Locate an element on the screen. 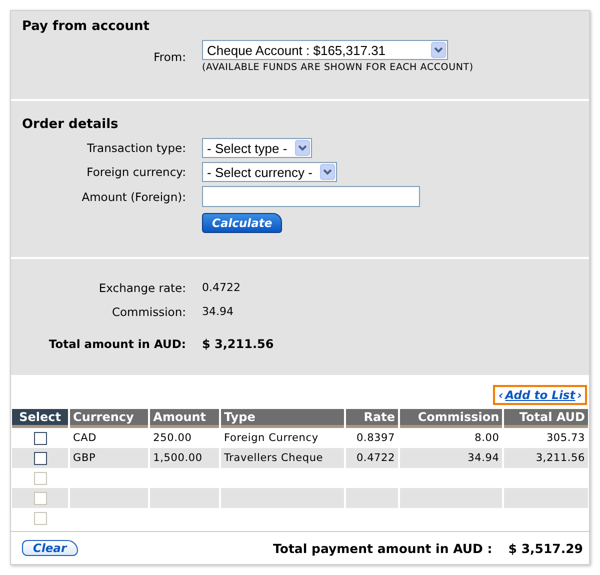  add-to-list-link: ‹ Add to List › is located at coordinates (540, 395).